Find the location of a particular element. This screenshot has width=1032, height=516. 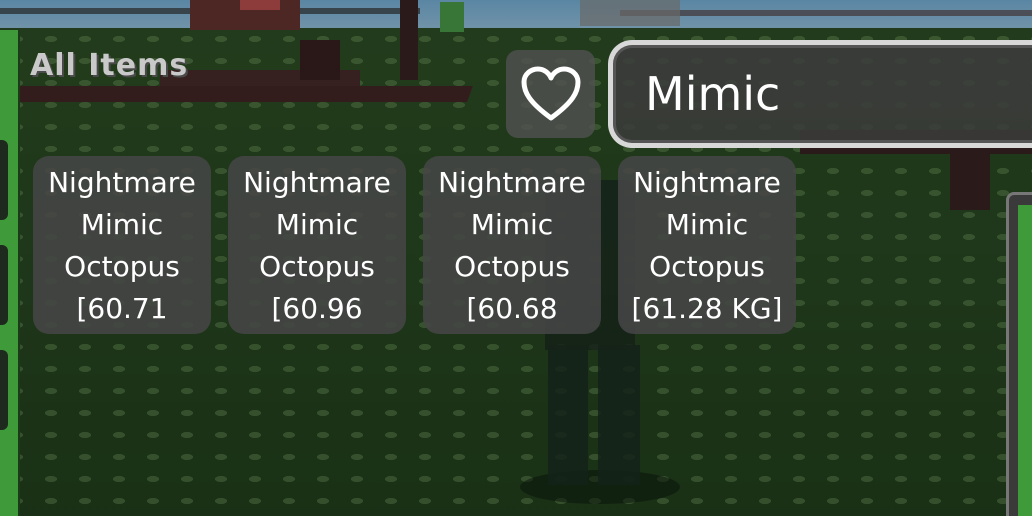

item-card: Nightmare Mimic Octopus [60.71 is located at coordinates (122, 245).